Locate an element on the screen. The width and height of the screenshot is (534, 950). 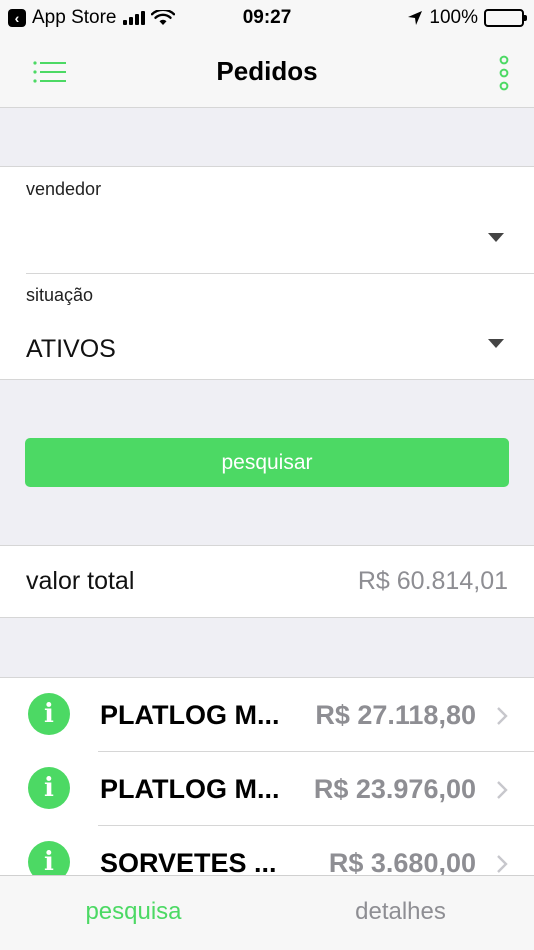
list-menu-icon is located at coordinates (50, 72).